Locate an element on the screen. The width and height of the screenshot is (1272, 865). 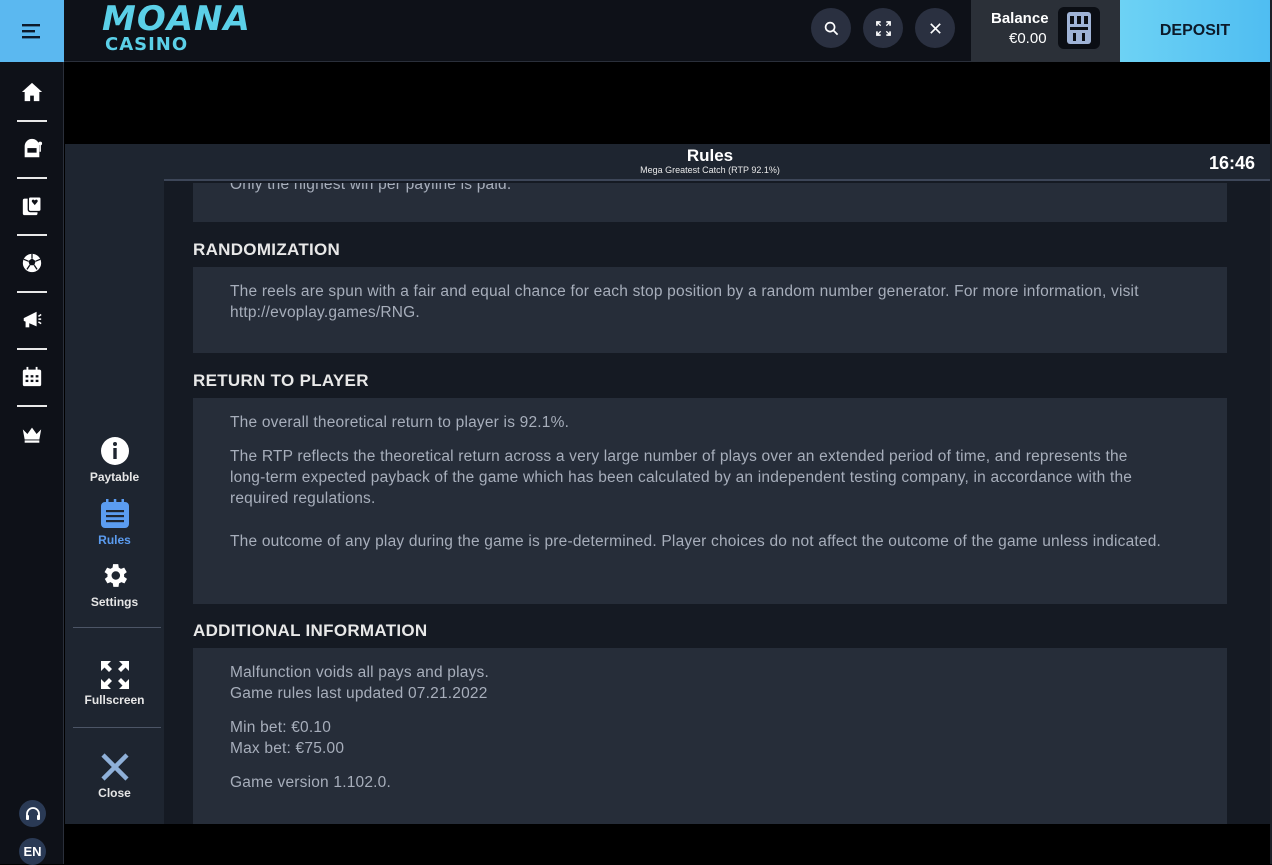
page-title: Rules is located at coordinates (710, 155).